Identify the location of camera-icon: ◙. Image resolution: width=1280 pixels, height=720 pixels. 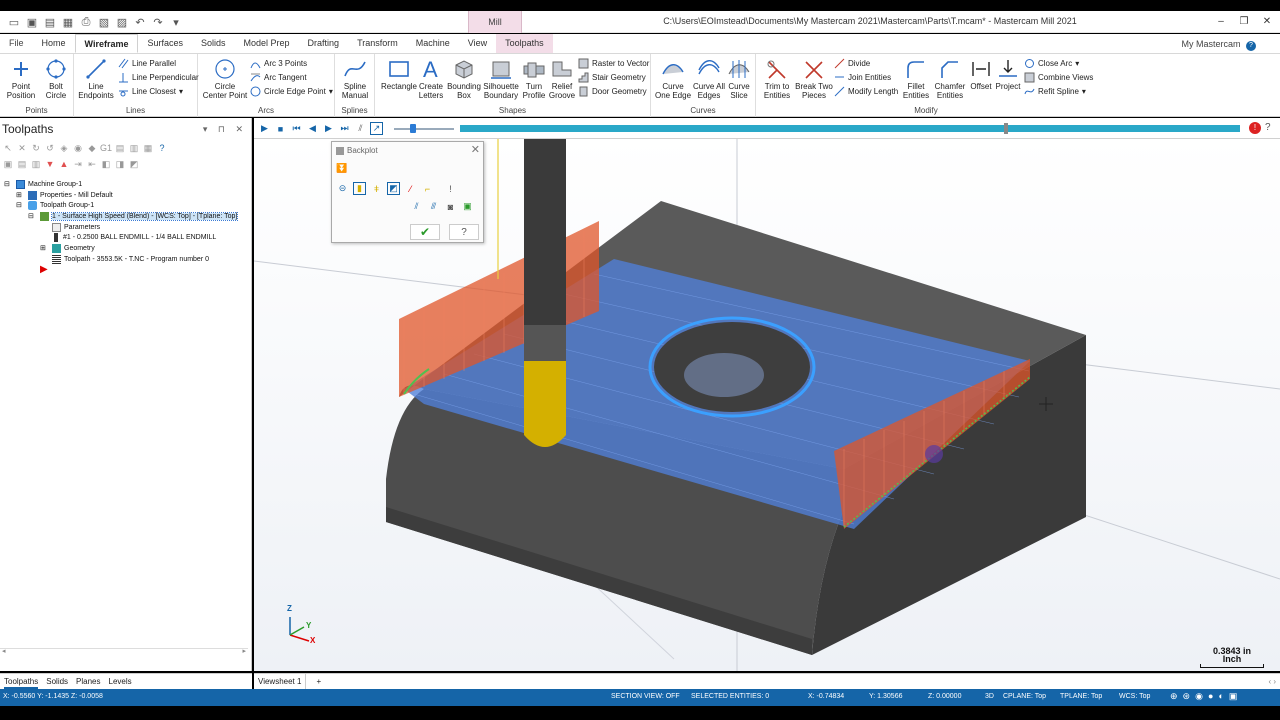
(450, 206).